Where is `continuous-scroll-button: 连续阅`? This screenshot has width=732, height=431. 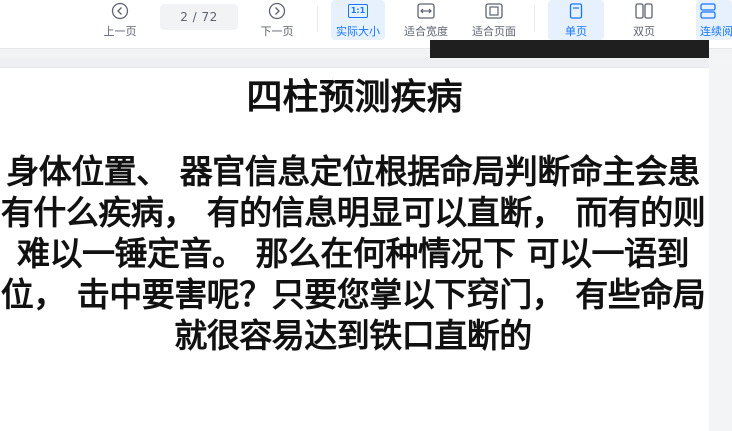 continuous-scroll-button: 连续阅 is located at coordinates (714, 20).